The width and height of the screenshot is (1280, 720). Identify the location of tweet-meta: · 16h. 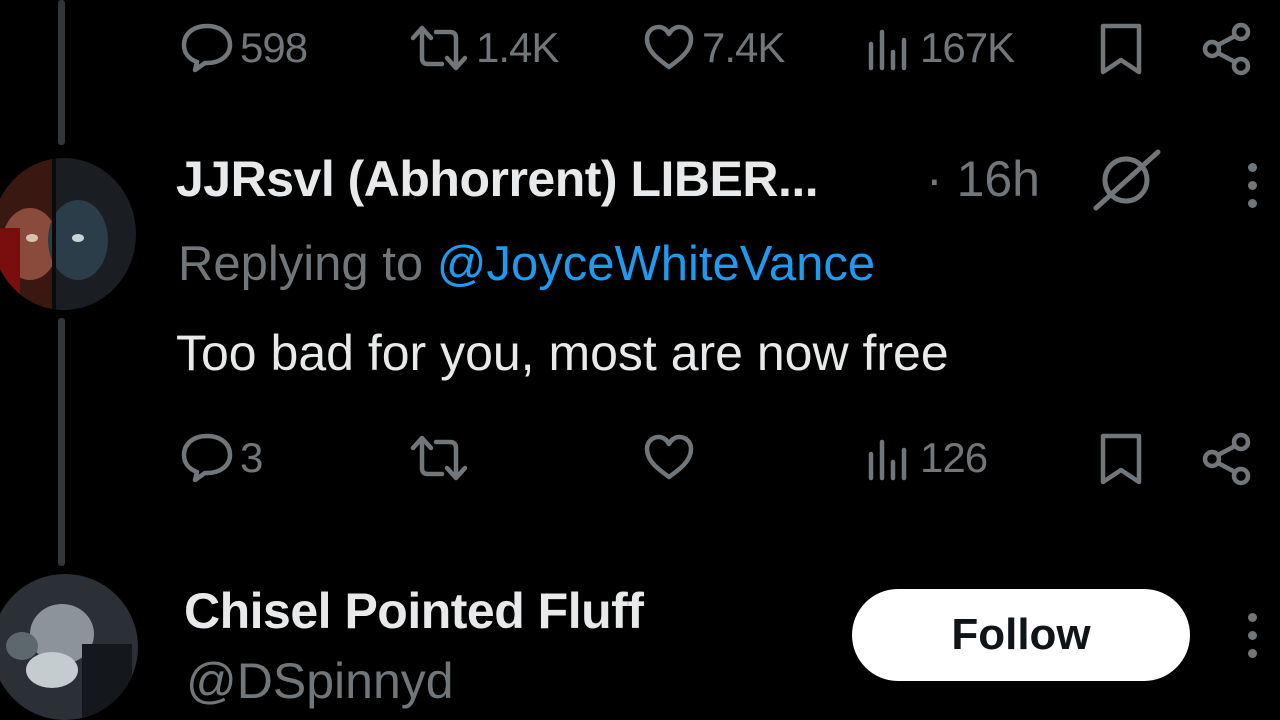
(983, 179).